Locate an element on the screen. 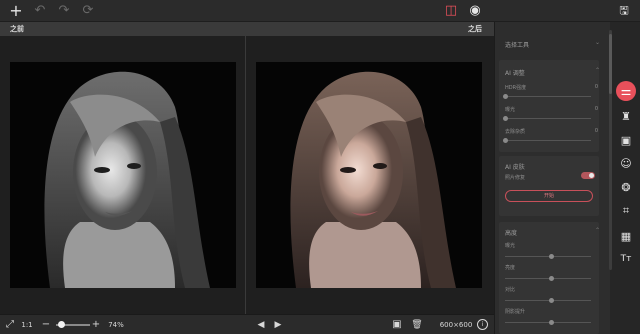 The width and height of the screenshot is (640, 334). stamp-icon: ♜ is located at coordinates (626, 116).